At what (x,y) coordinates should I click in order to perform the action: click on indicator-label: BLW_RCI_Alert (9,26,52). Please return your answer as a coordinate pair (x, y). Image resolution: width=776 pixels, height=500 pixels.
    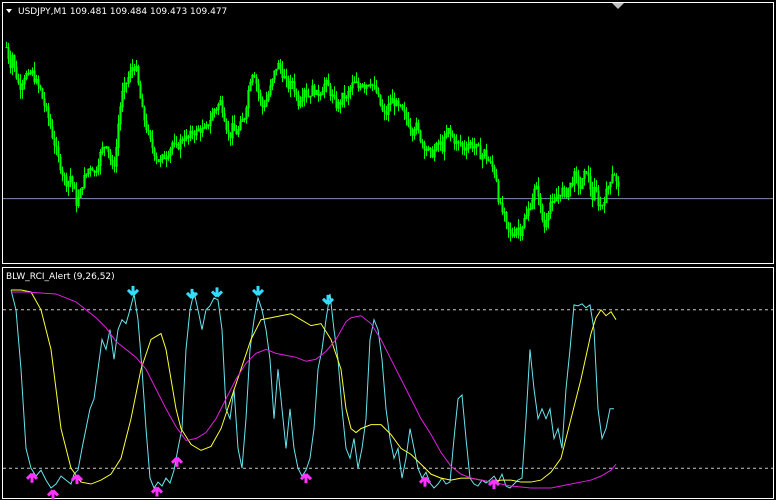
    Looking at the image, I should click on (60, 277).